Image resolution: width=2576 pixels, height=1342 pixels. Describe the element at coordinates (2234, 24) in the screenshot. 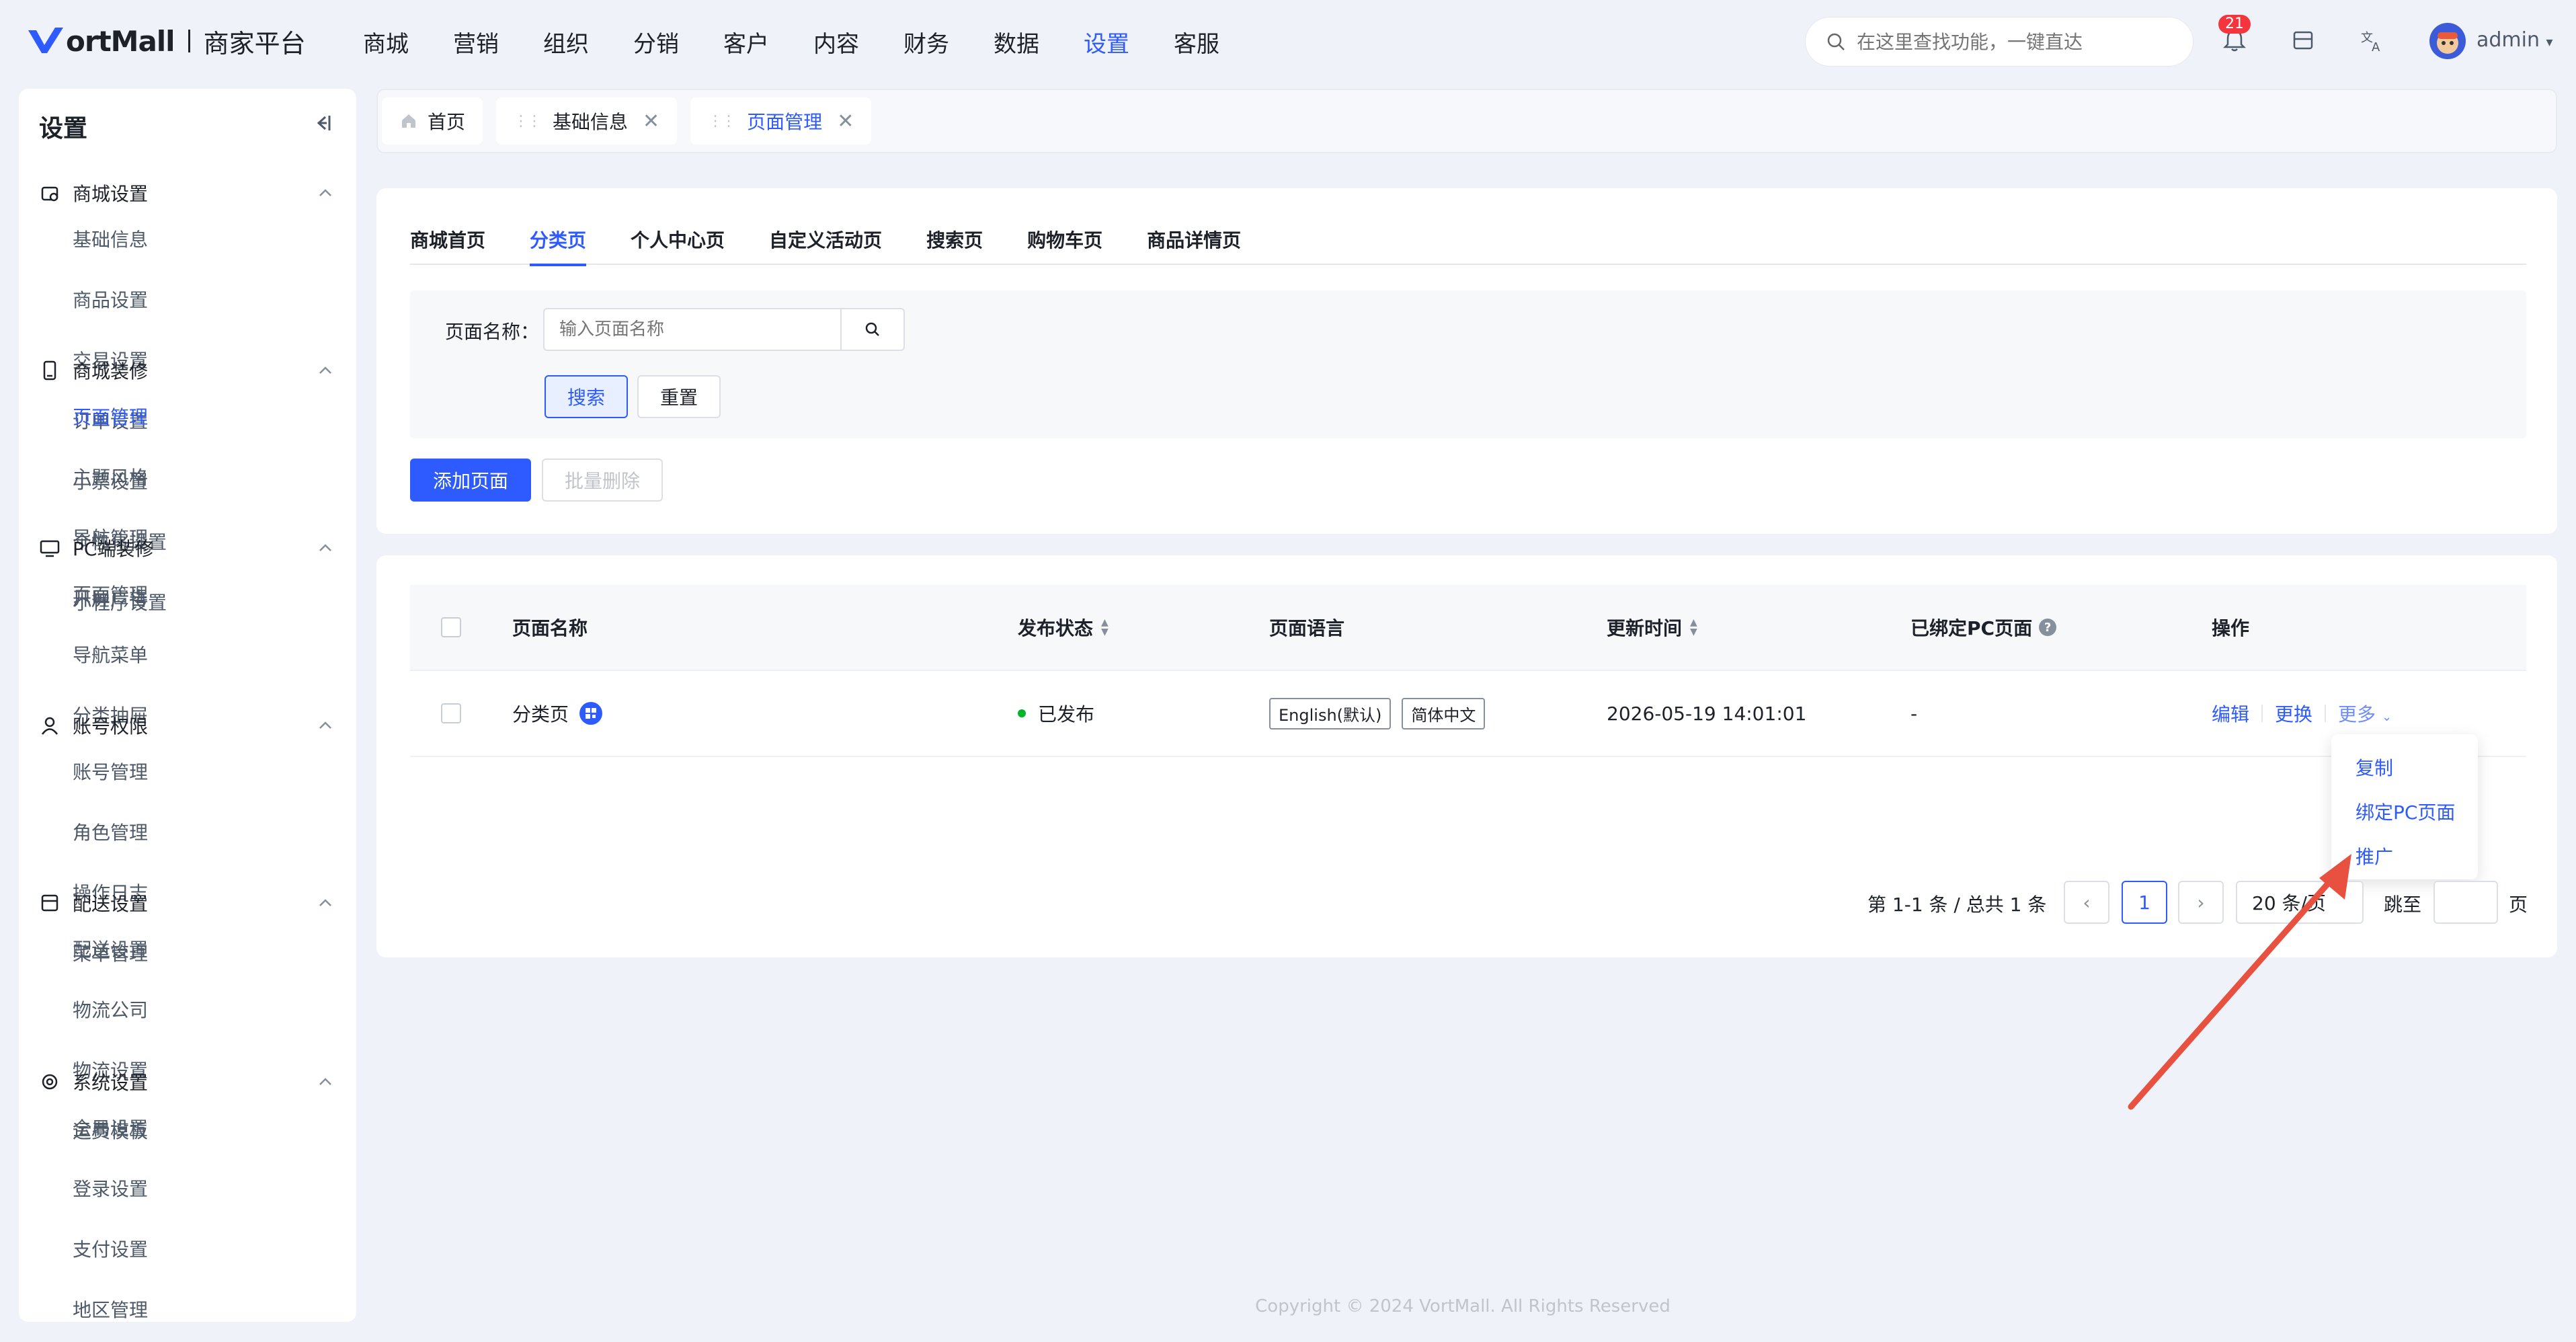

I see `notification-badge: 21` at that location.